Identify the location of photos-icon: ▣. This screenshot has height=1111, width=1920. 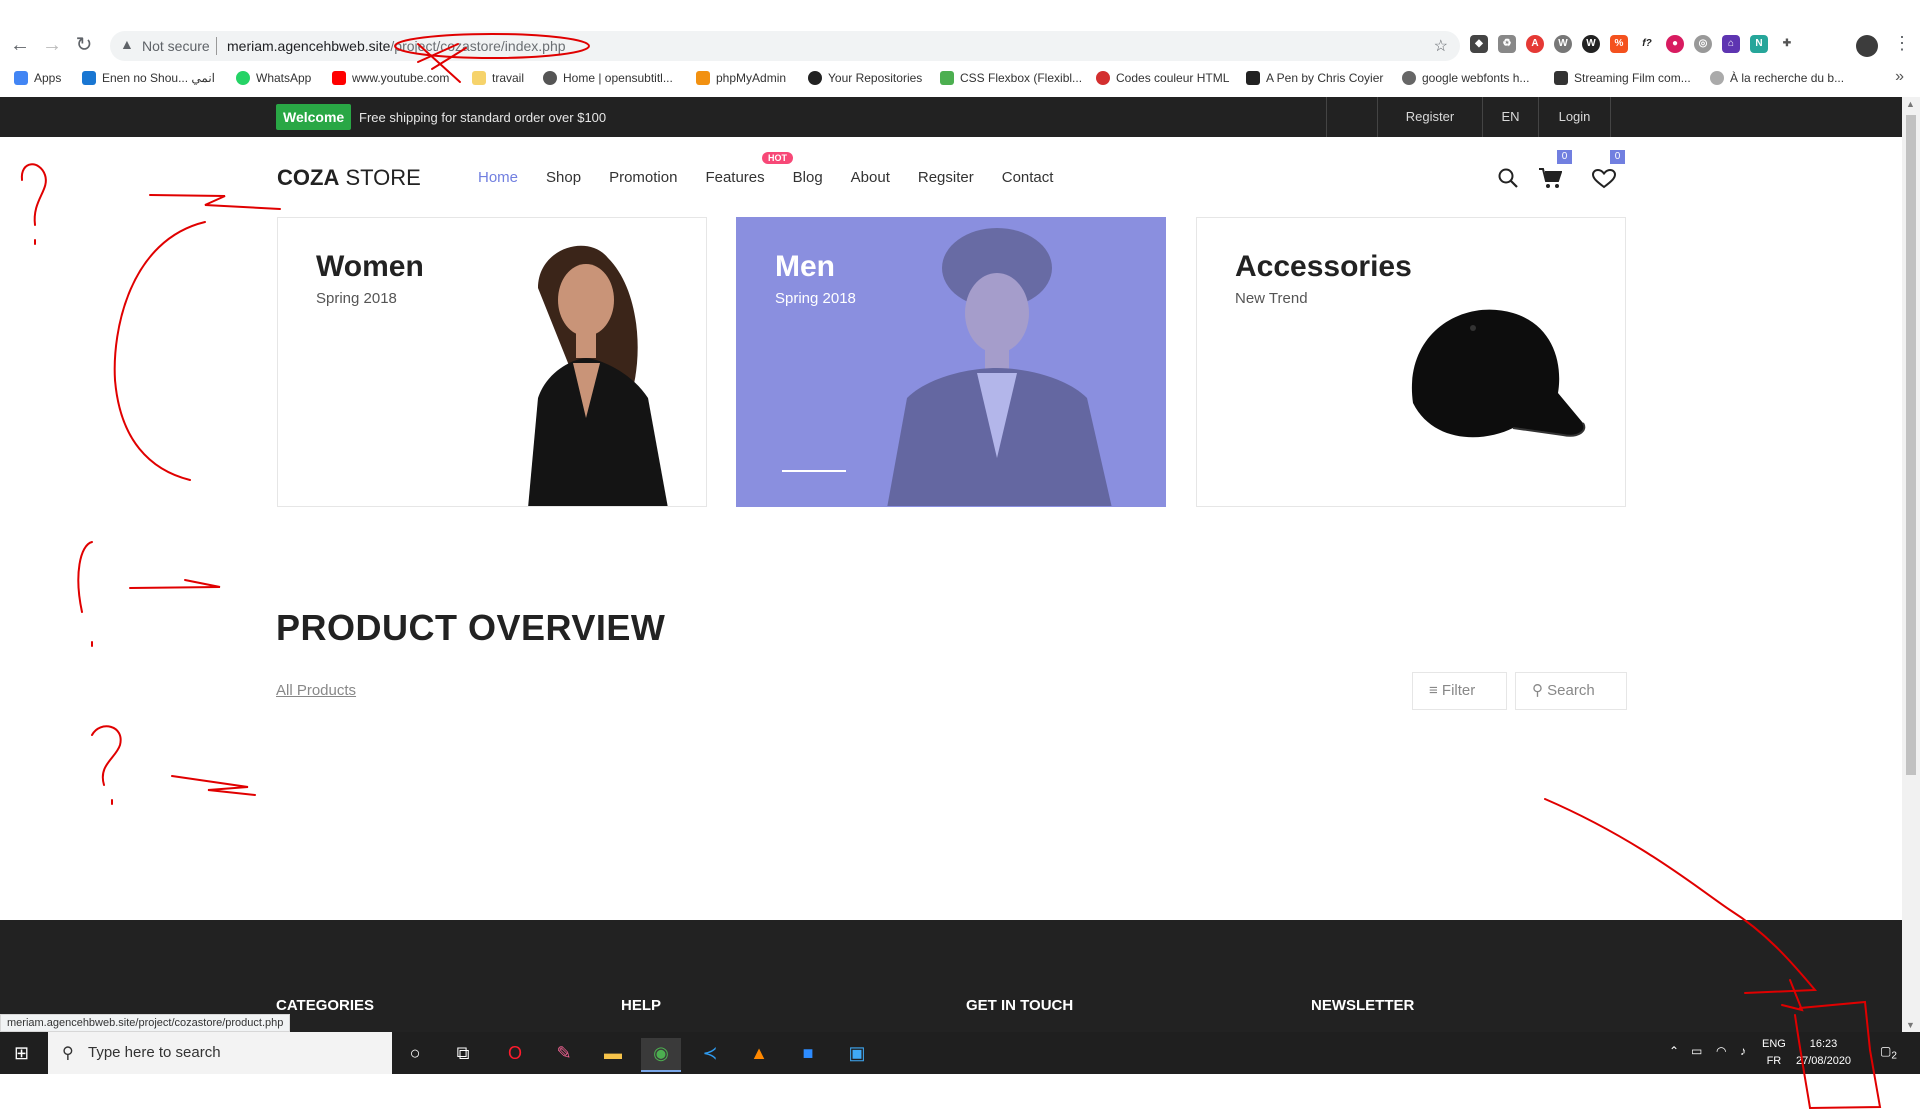
(857, 1055).